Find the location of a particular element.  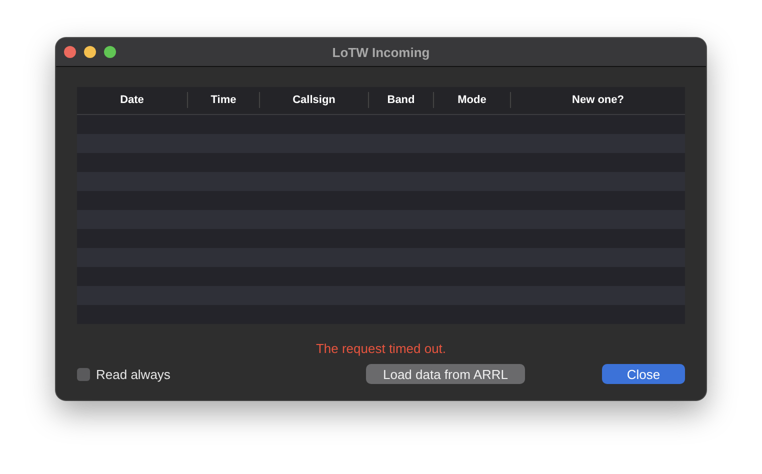

load-button: Load data from ARRL is located at coordinates (445, 374).